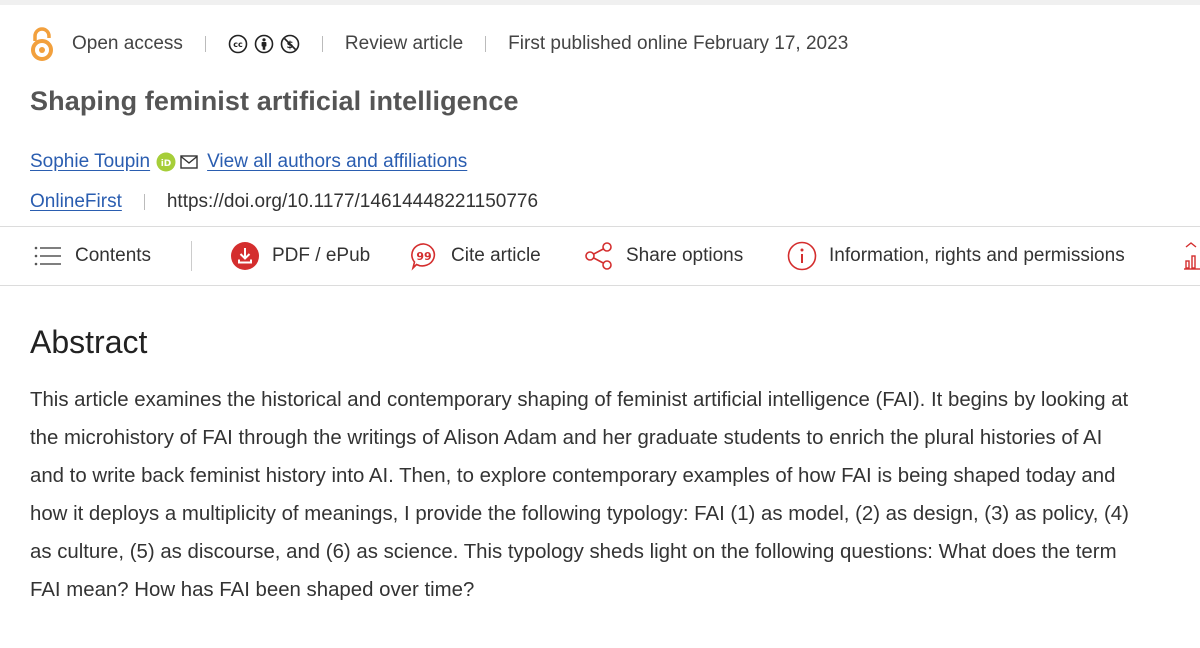  I want to click on svg-text: 99, so click(423, 256).